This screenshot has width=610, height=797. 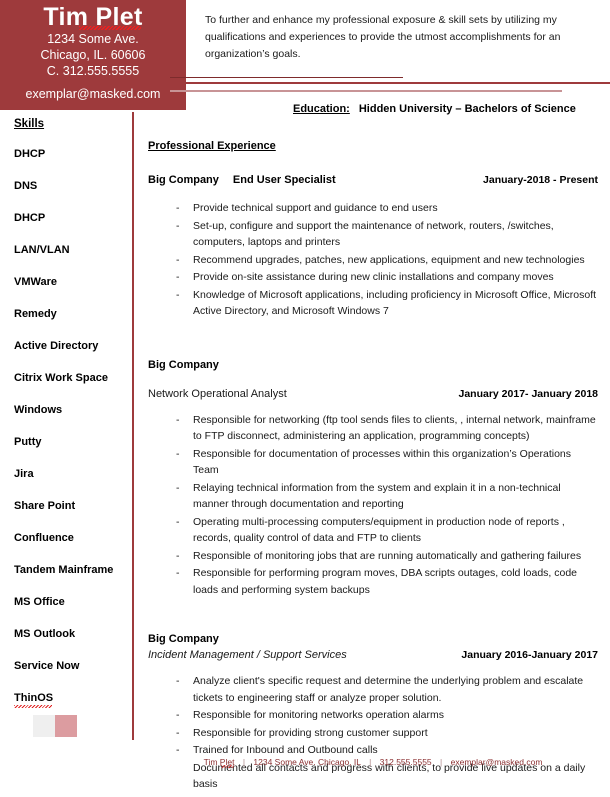 I want to click on skill-item: MS Outlook, so click(x=45, y=634).